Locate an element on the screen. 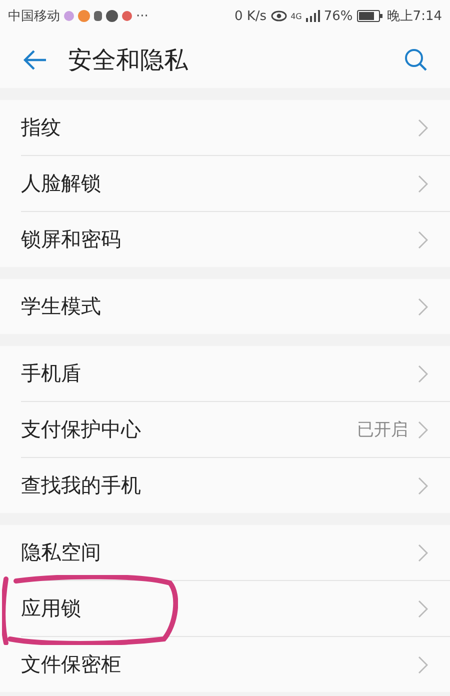 The width and height of the screenshot is (450, 696). item-label: 文件保密柜 is located at coordinates (71, 664).